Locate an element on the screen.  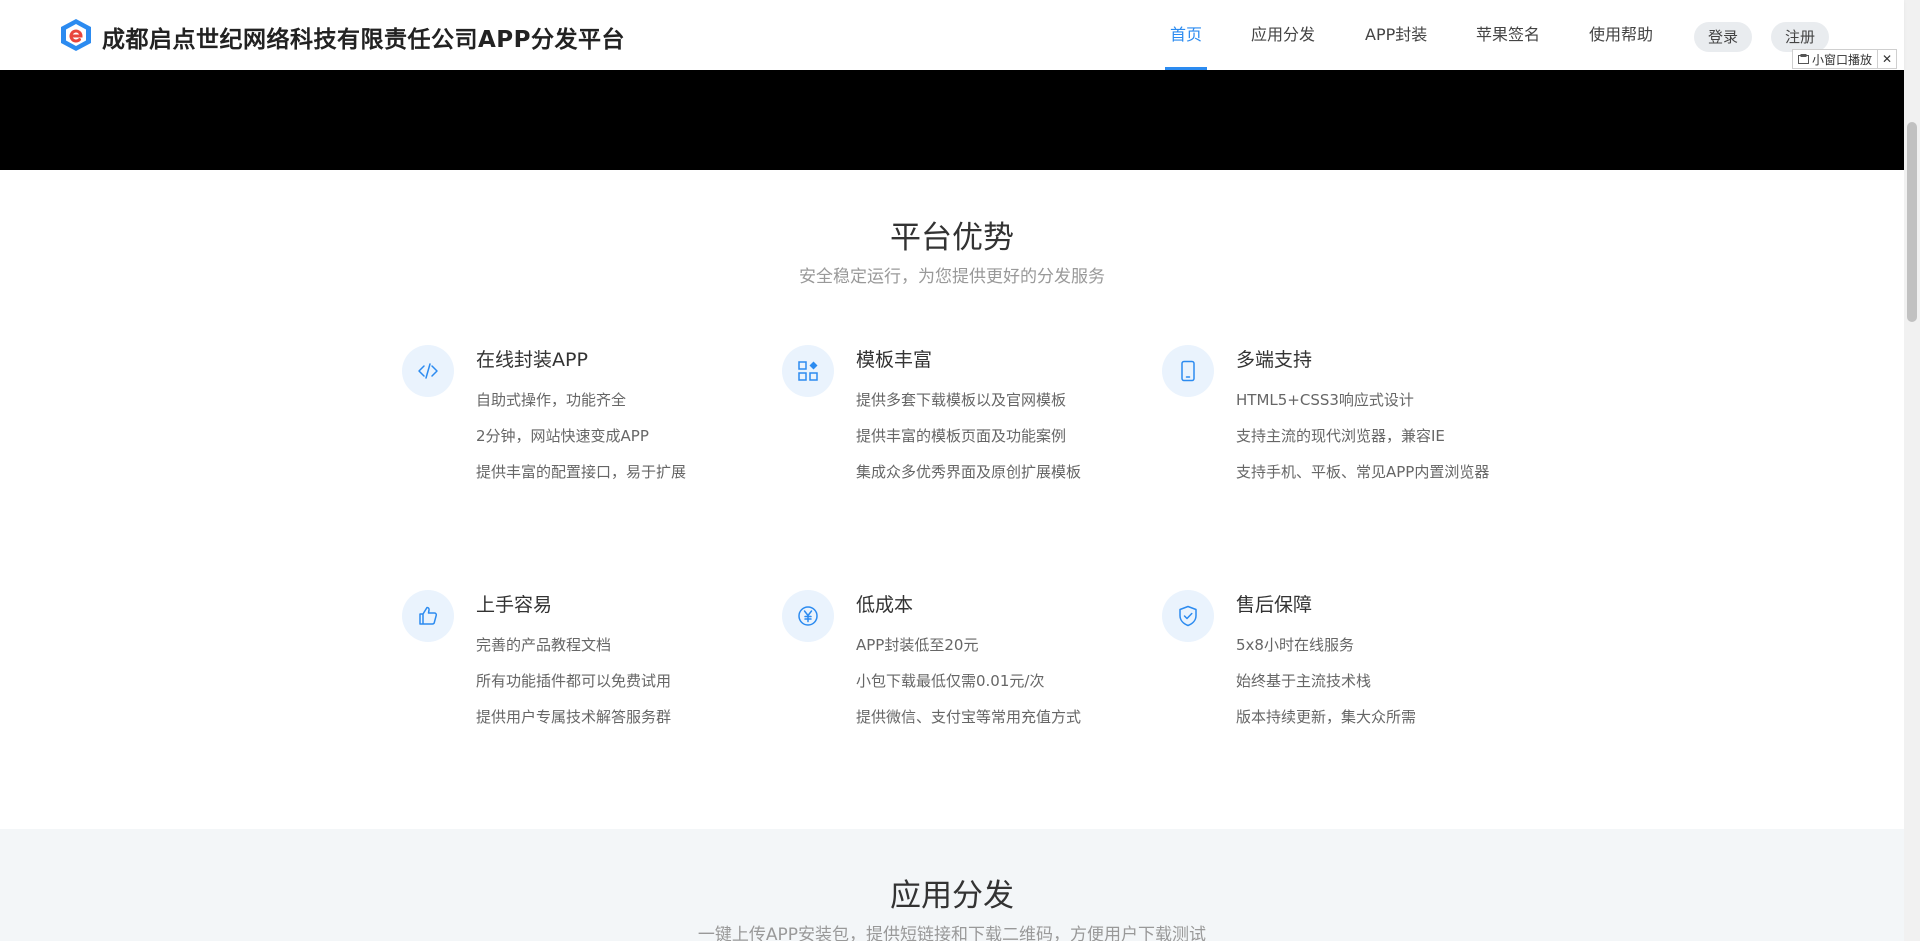
nav-app-distribution: 应用分发 is located at coordinates (1283, 35).